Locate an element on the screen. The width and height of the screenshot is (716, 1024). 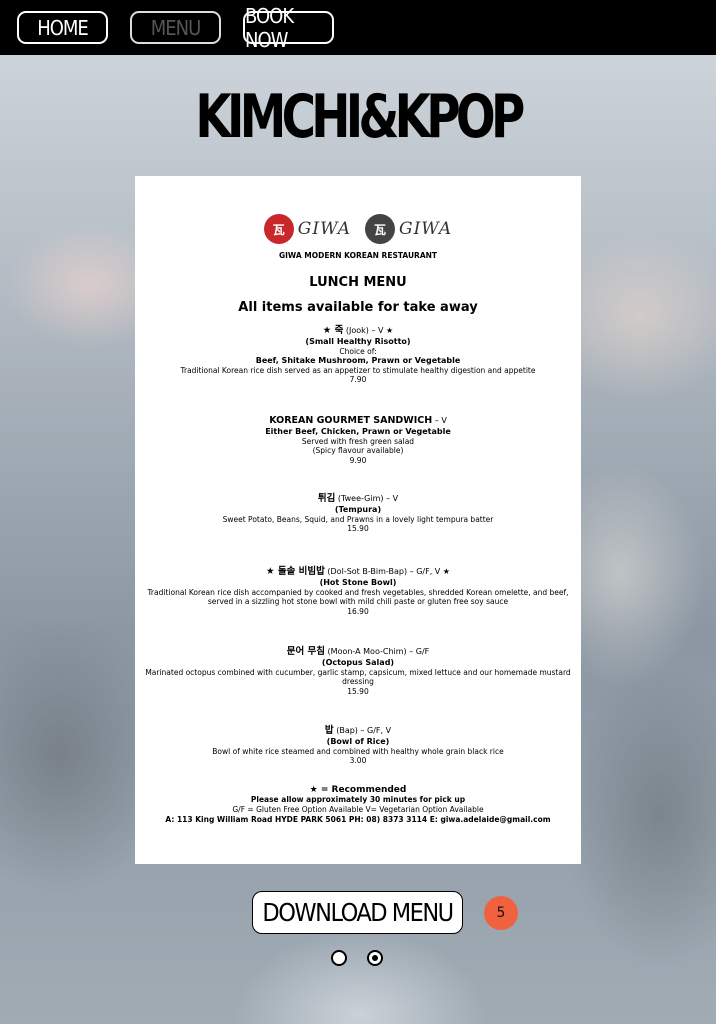
nav-home-button: HOME is located at coordinates (62, 27).